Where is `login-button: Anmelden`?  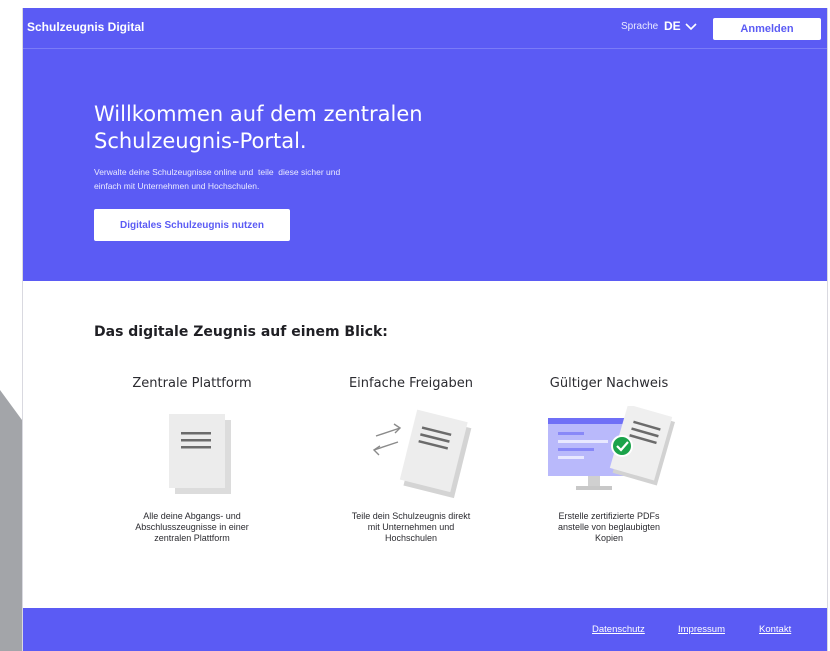
login-button: Anmelden is located at coordinates (767, 29).